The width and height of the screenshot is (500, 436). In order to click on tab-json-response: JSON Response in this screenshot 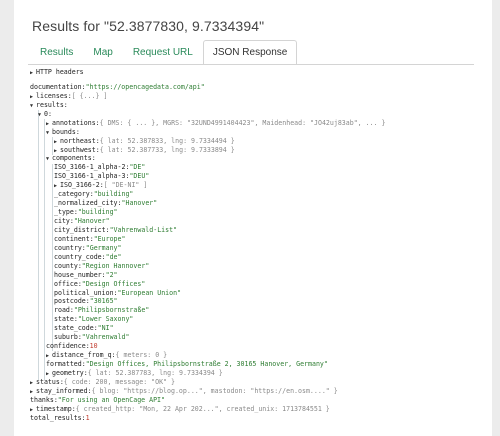, I will do `click(250, 52)`.